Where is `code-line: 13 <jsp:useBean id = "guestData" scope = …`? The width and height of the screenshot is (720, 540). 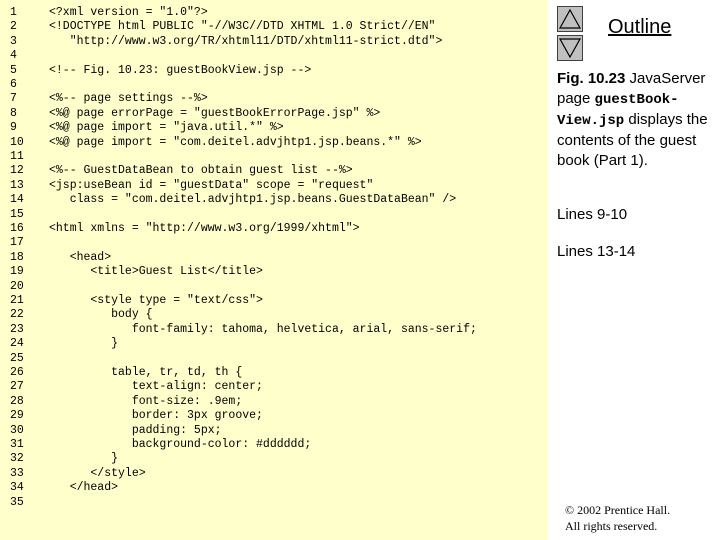 code-line: 13 <jsp:useBean id = "guestData" scope = … is located at coordinates (274, 186).